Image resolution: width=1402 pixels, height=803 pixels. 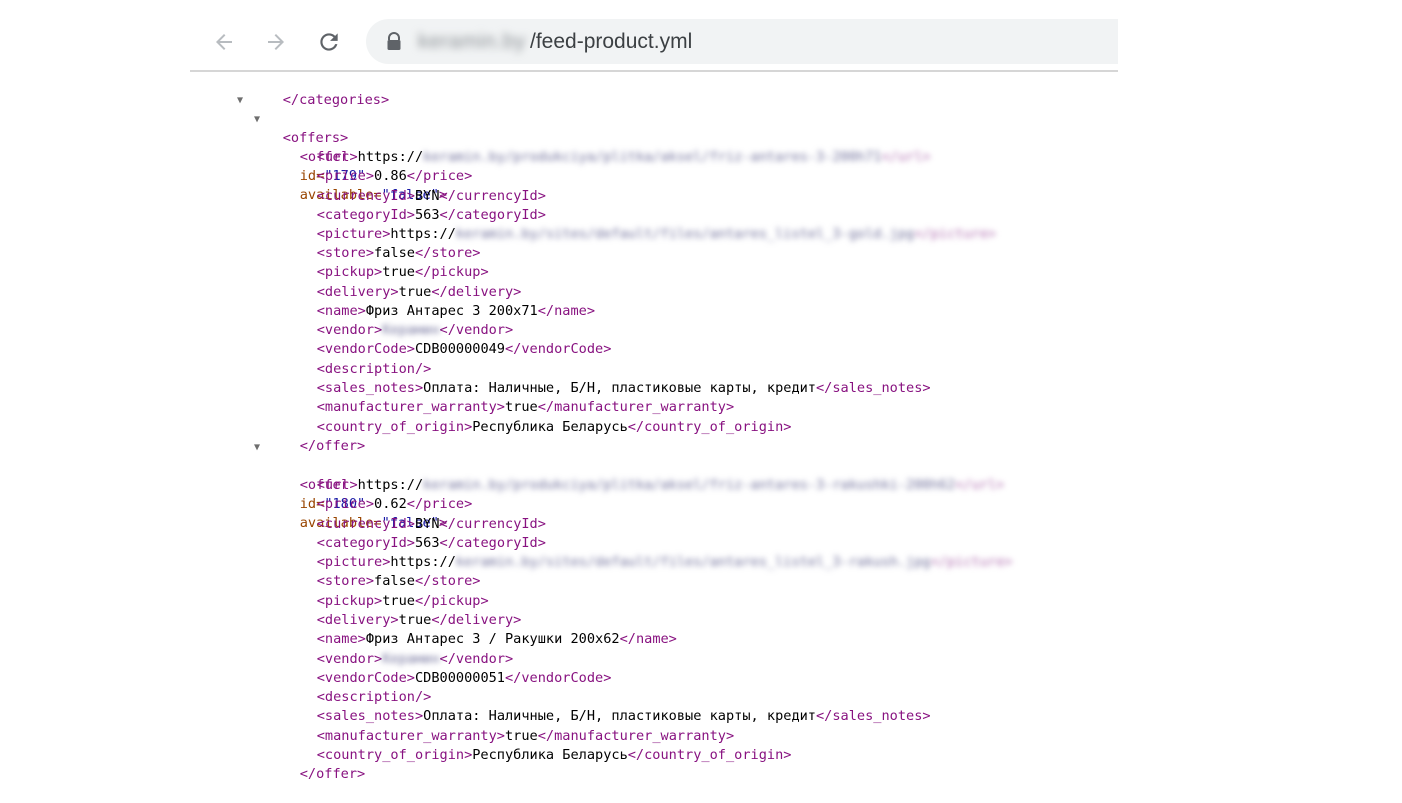 What do you see at coordinates (472, 41) in the screenshot?
I see `url-domain: keramin.by` at bounding box center [472, 41].